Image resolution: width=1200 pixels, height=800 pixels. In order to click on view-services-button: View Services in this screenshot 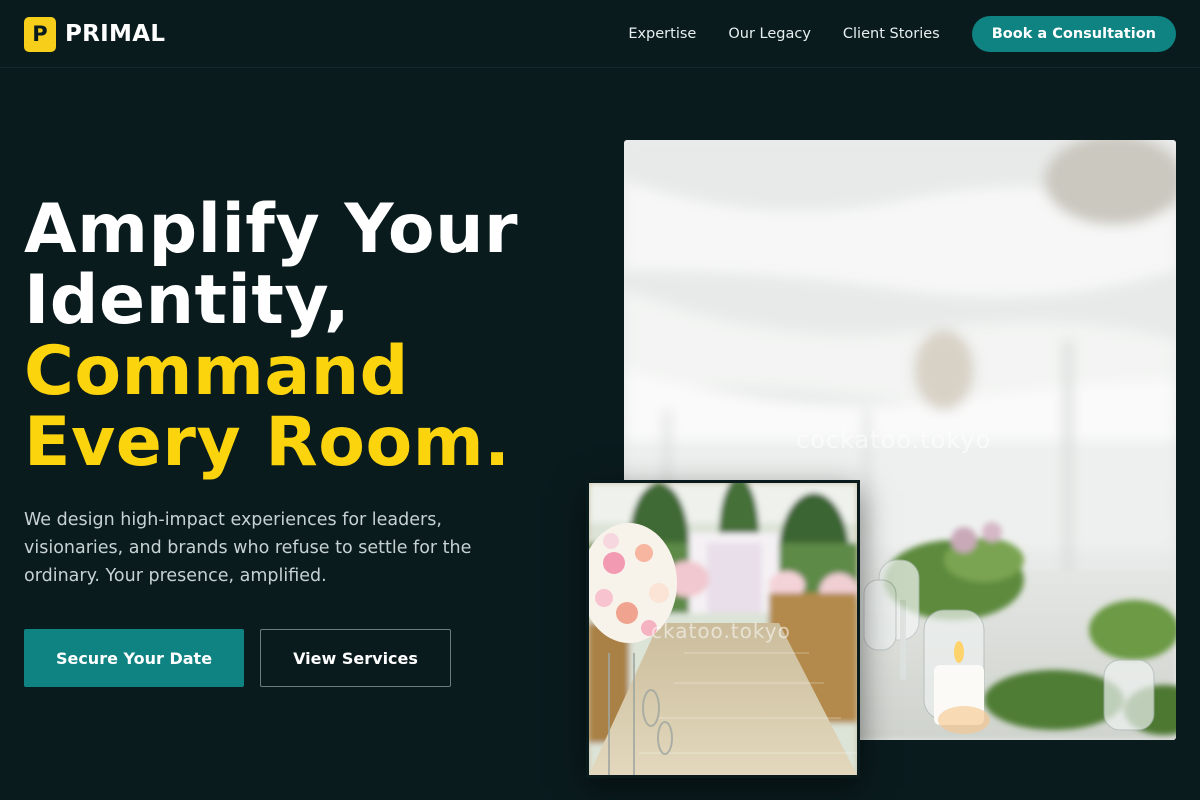, I will do `click(355, 658)`.